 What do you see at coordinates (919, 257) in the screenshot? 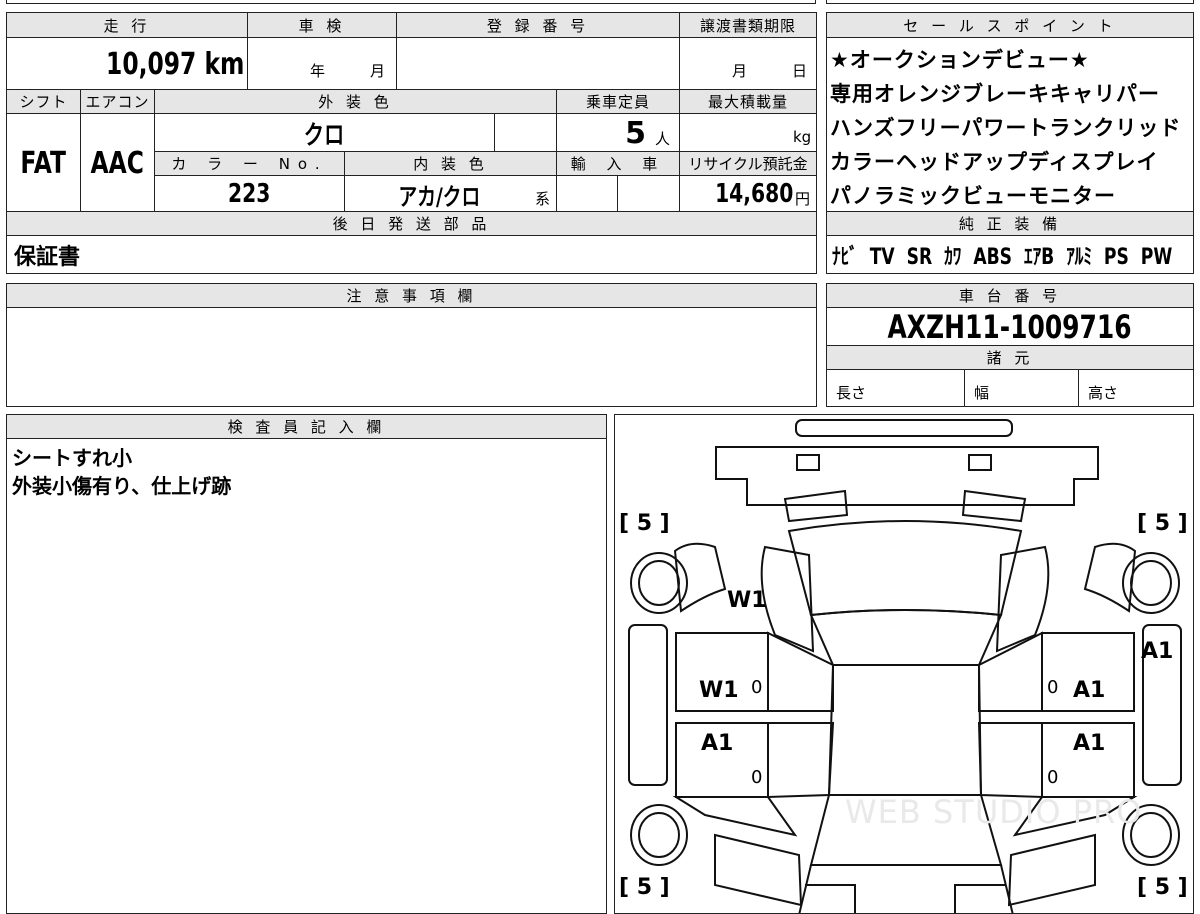
I see `equipment-sr: SR` at bounding box center [919, 257].